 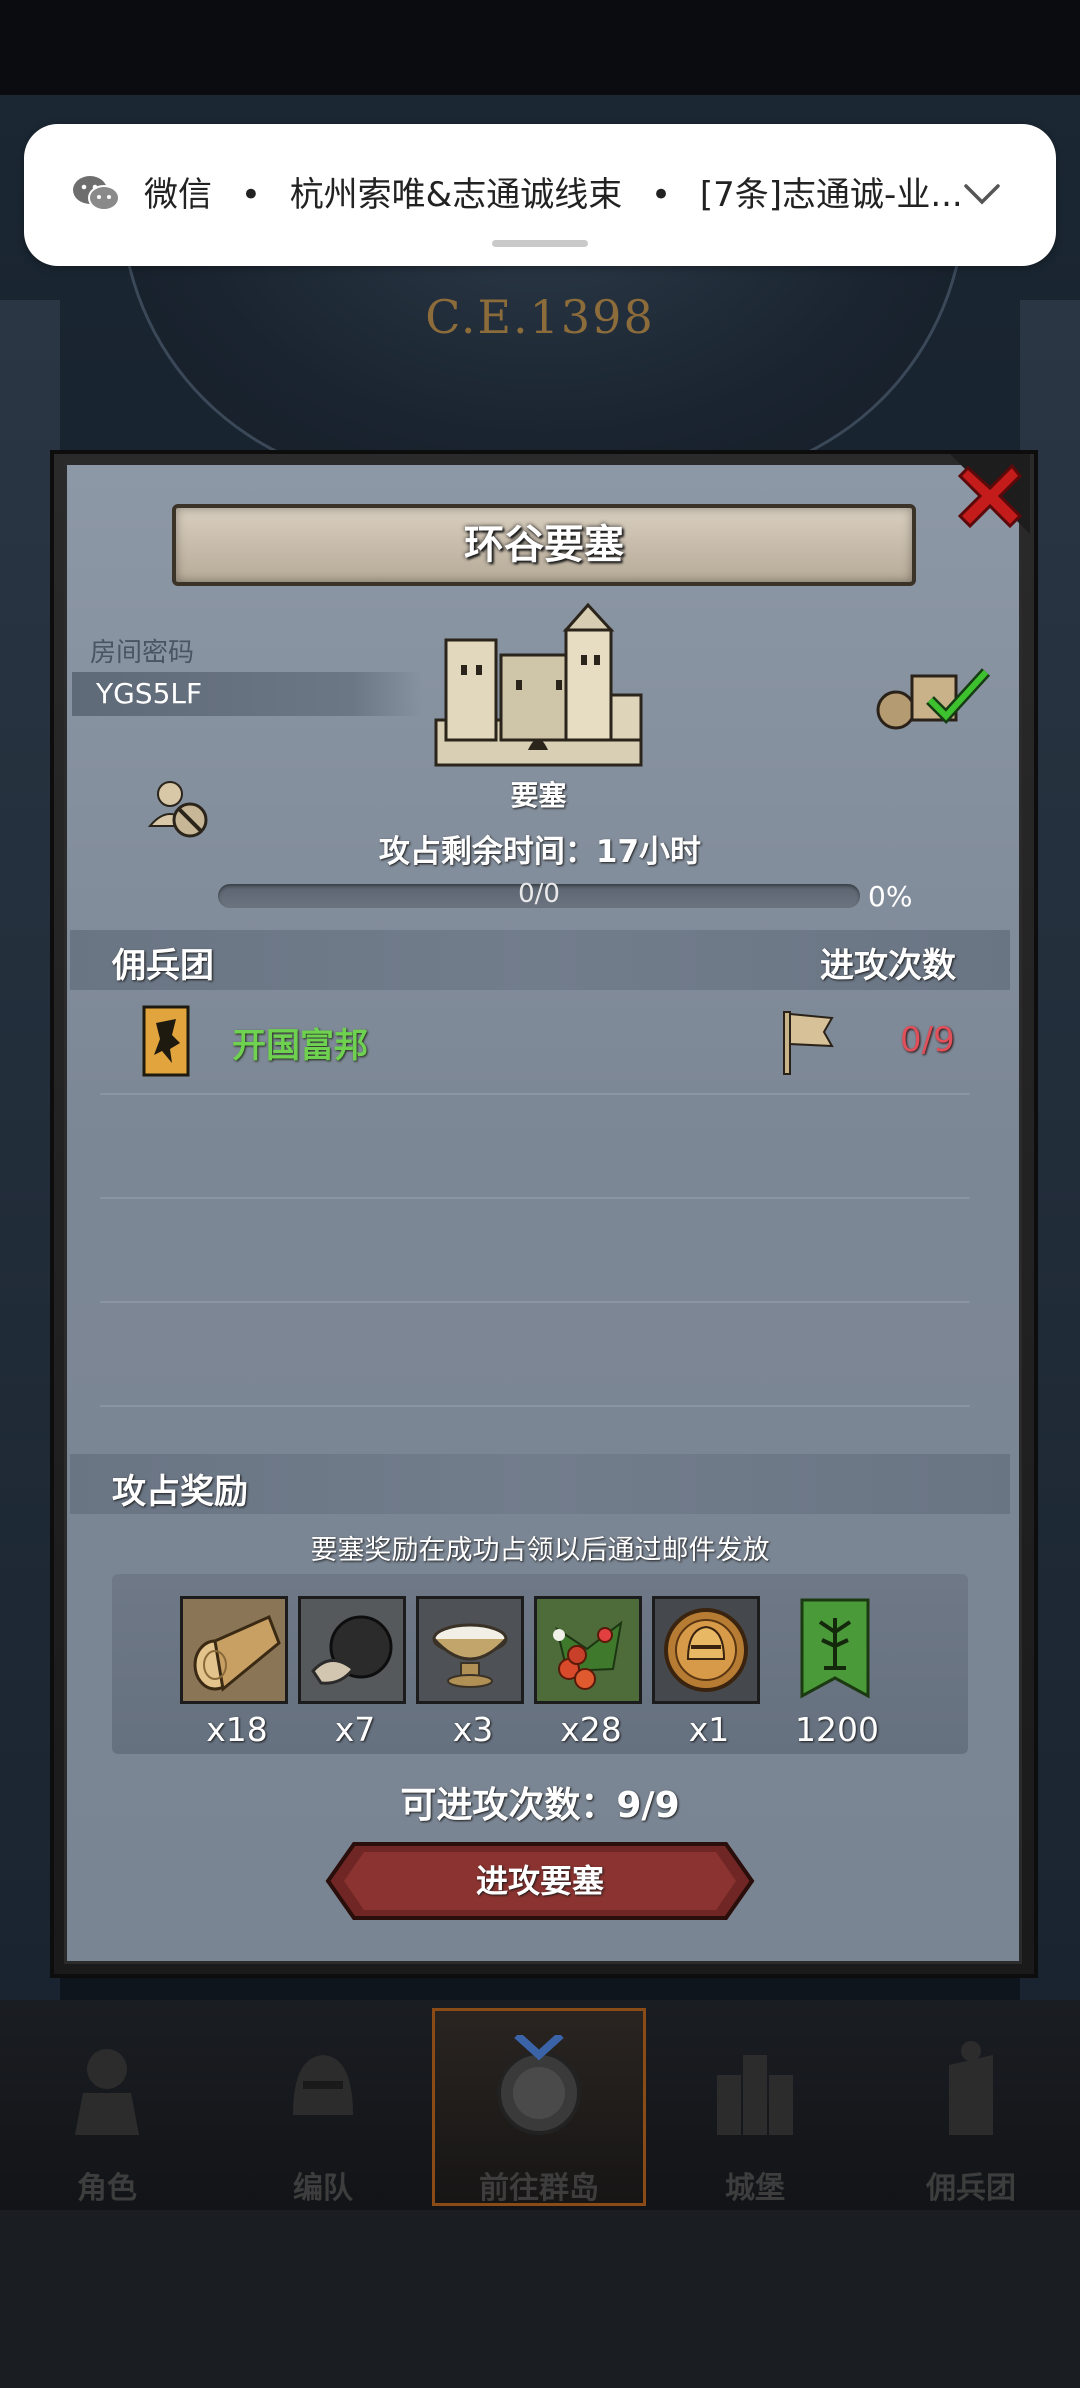 I want to click on nav-tab-formation: 编队, so click(x=323, y=2105).